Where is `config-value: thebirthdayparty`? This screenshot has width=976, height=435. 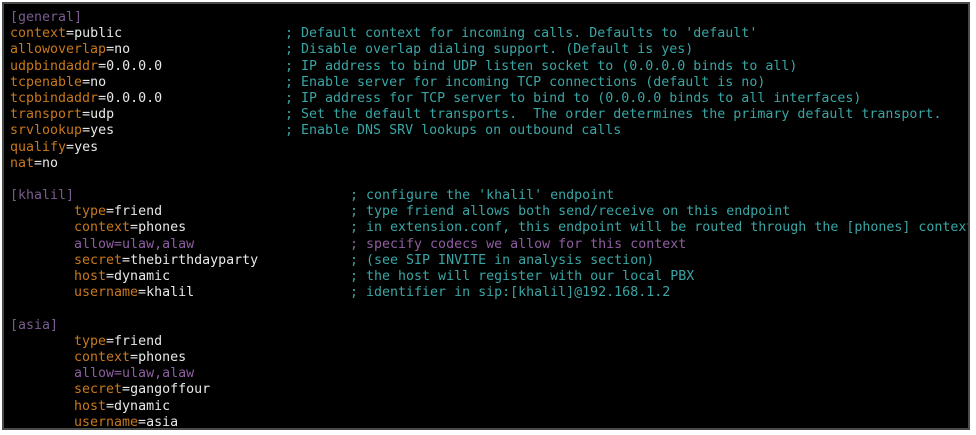 config-value: thebirthdayparty is located at coordinates (194, 260).